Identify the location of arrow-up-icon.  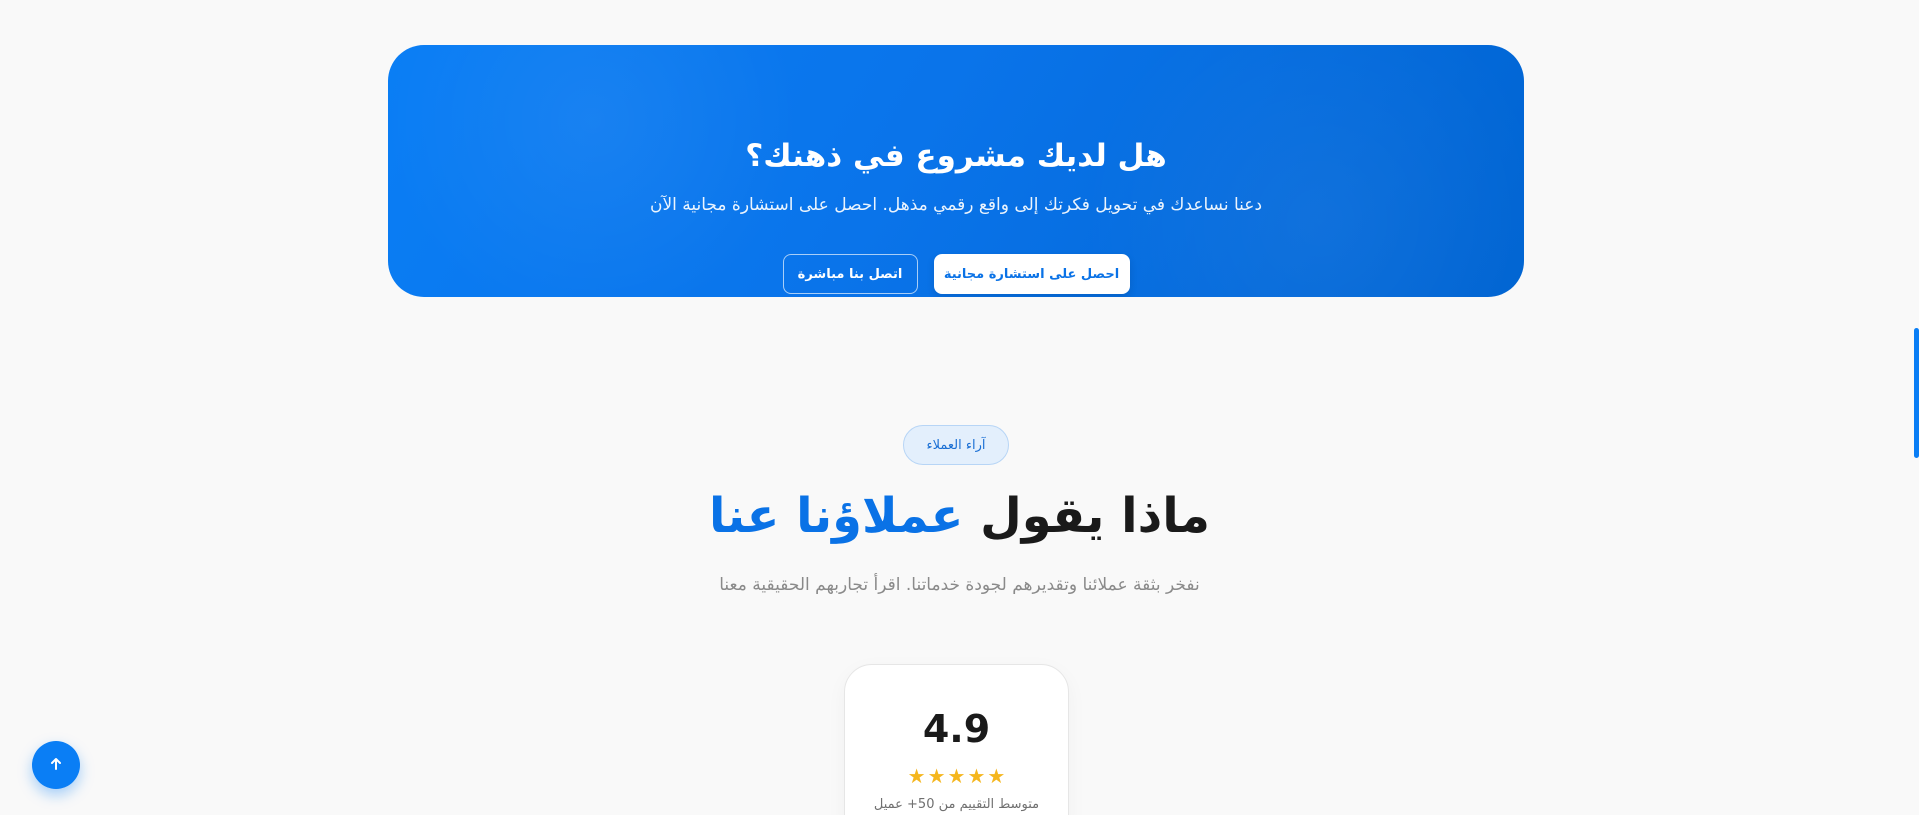
(56, 765).